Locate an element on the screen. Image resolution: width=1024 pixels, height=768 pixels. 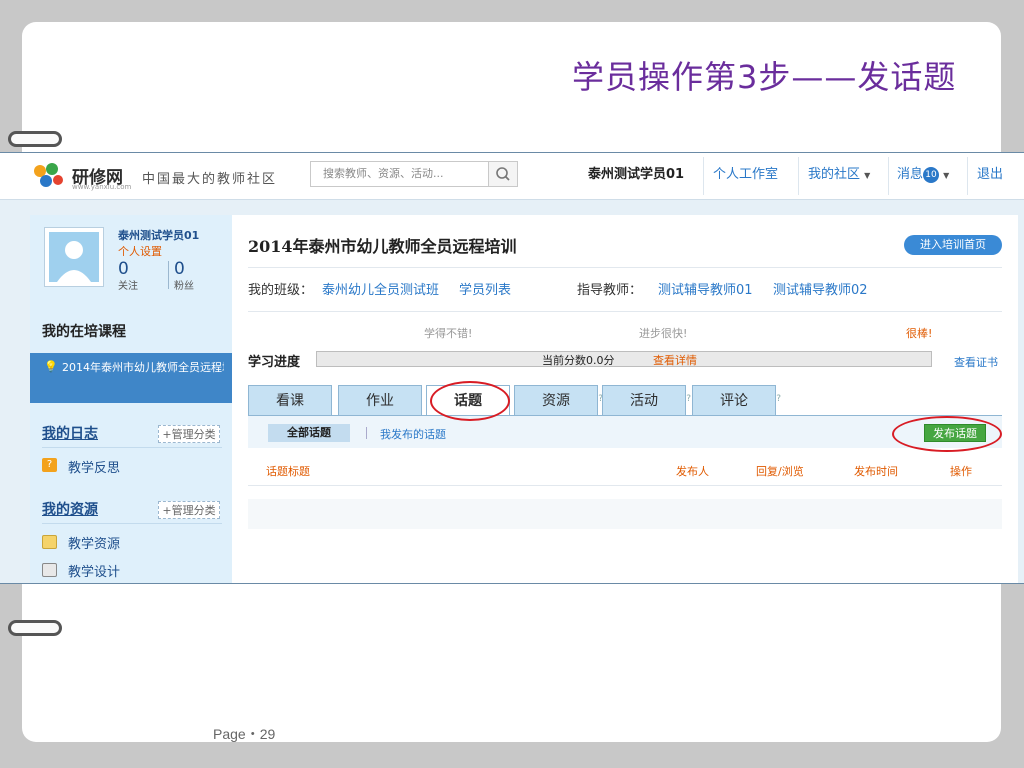
search-icon is located at coordinates (503, 174).